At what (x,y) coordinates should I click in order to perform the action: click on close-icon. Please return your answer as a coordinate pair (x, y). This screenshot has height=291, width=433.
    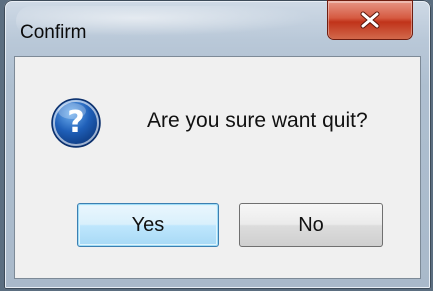
    Looking at the image, I should click on (370, 20).